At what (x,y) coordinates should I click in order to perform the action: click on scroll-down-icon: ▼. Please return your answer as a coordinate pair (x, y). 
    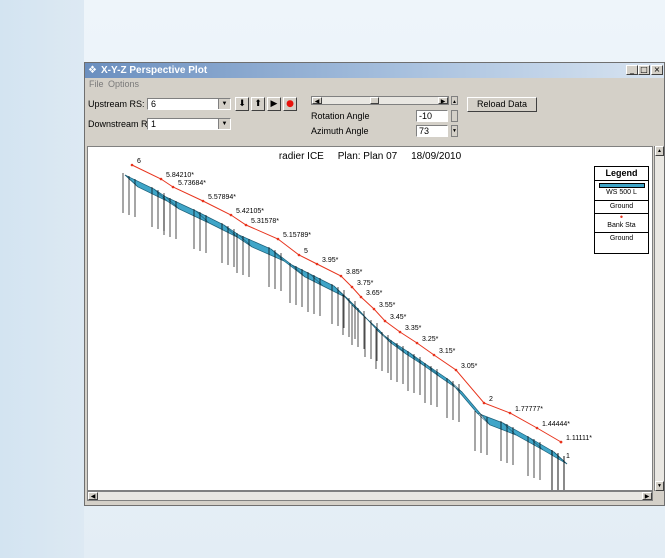
    Looking at the image, I should click on (659, 486).